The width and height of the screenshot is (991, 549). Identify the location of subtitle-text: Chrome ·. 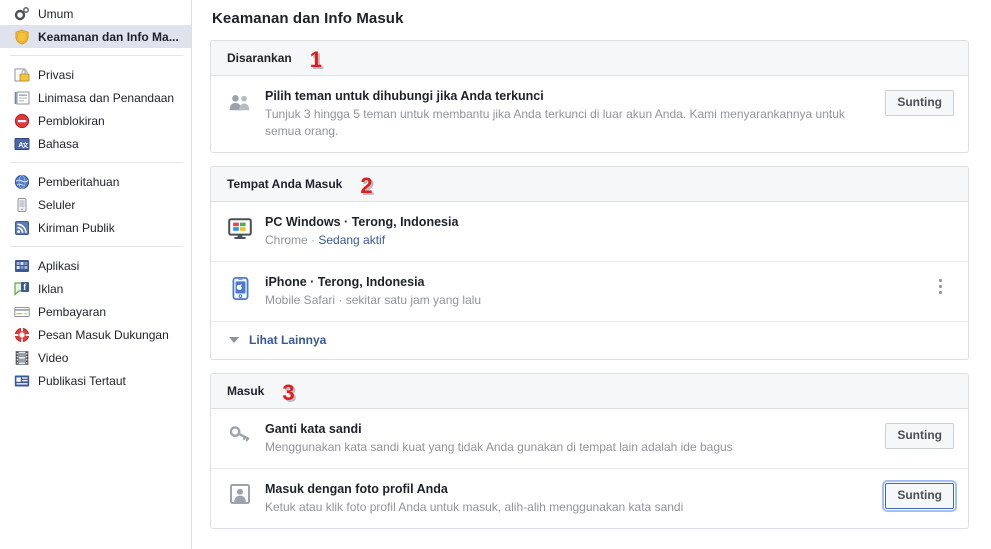
(292, 240).